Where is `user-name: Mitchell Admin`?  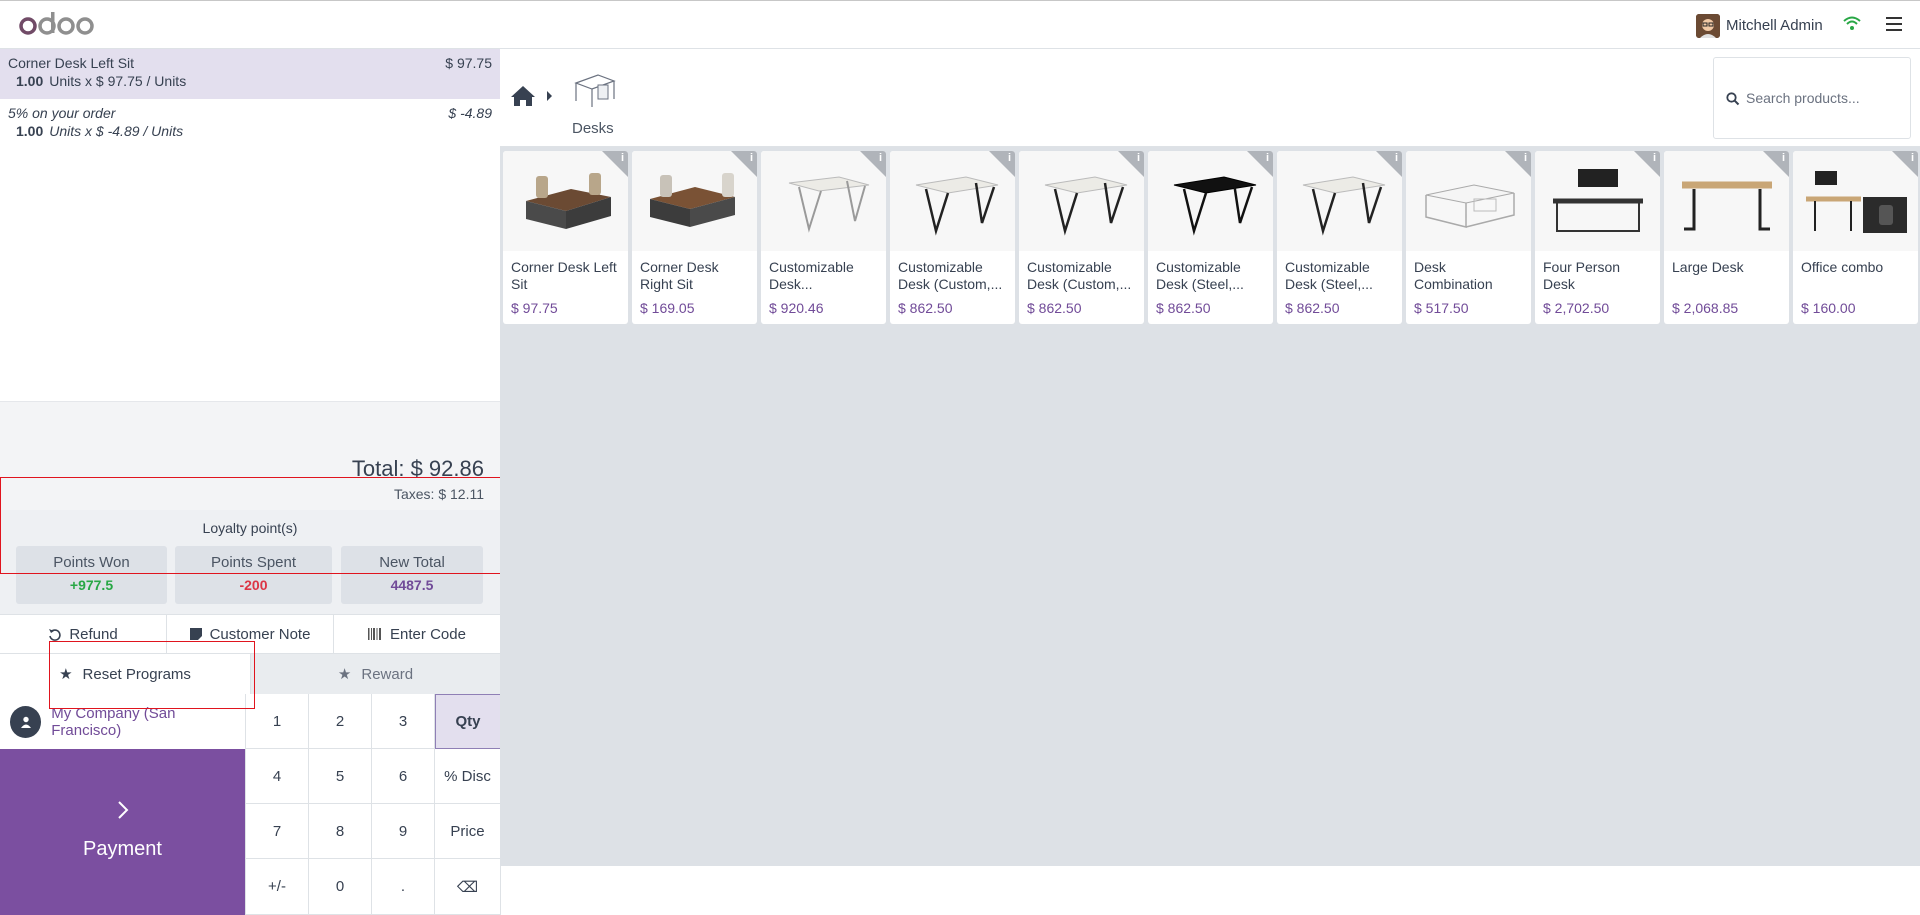
user-name: Mitchell Admin is located at coordinates (1774, 25).